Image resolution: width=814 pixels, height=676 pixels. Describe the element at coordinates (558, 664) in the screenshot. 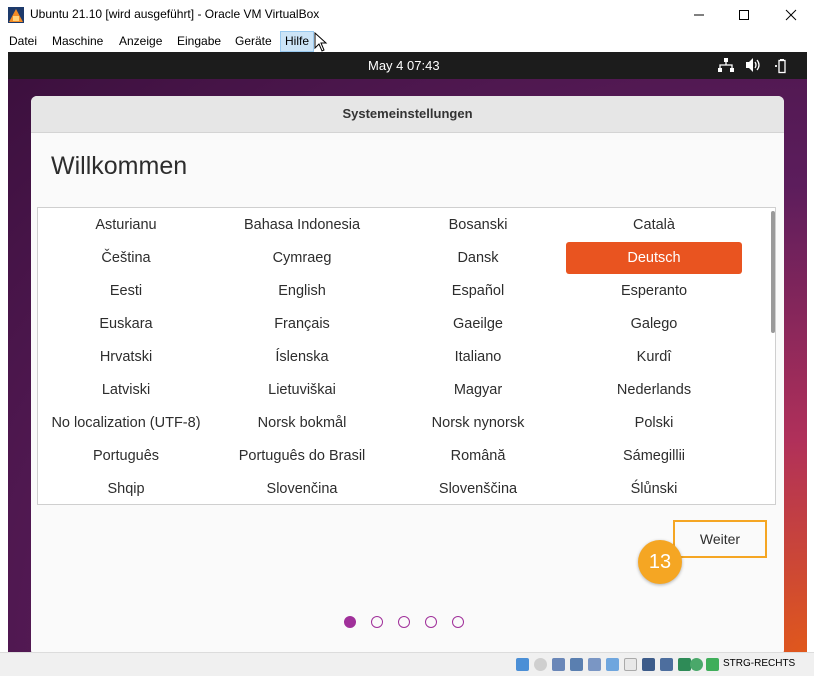

I see `audio-icon` at that location.